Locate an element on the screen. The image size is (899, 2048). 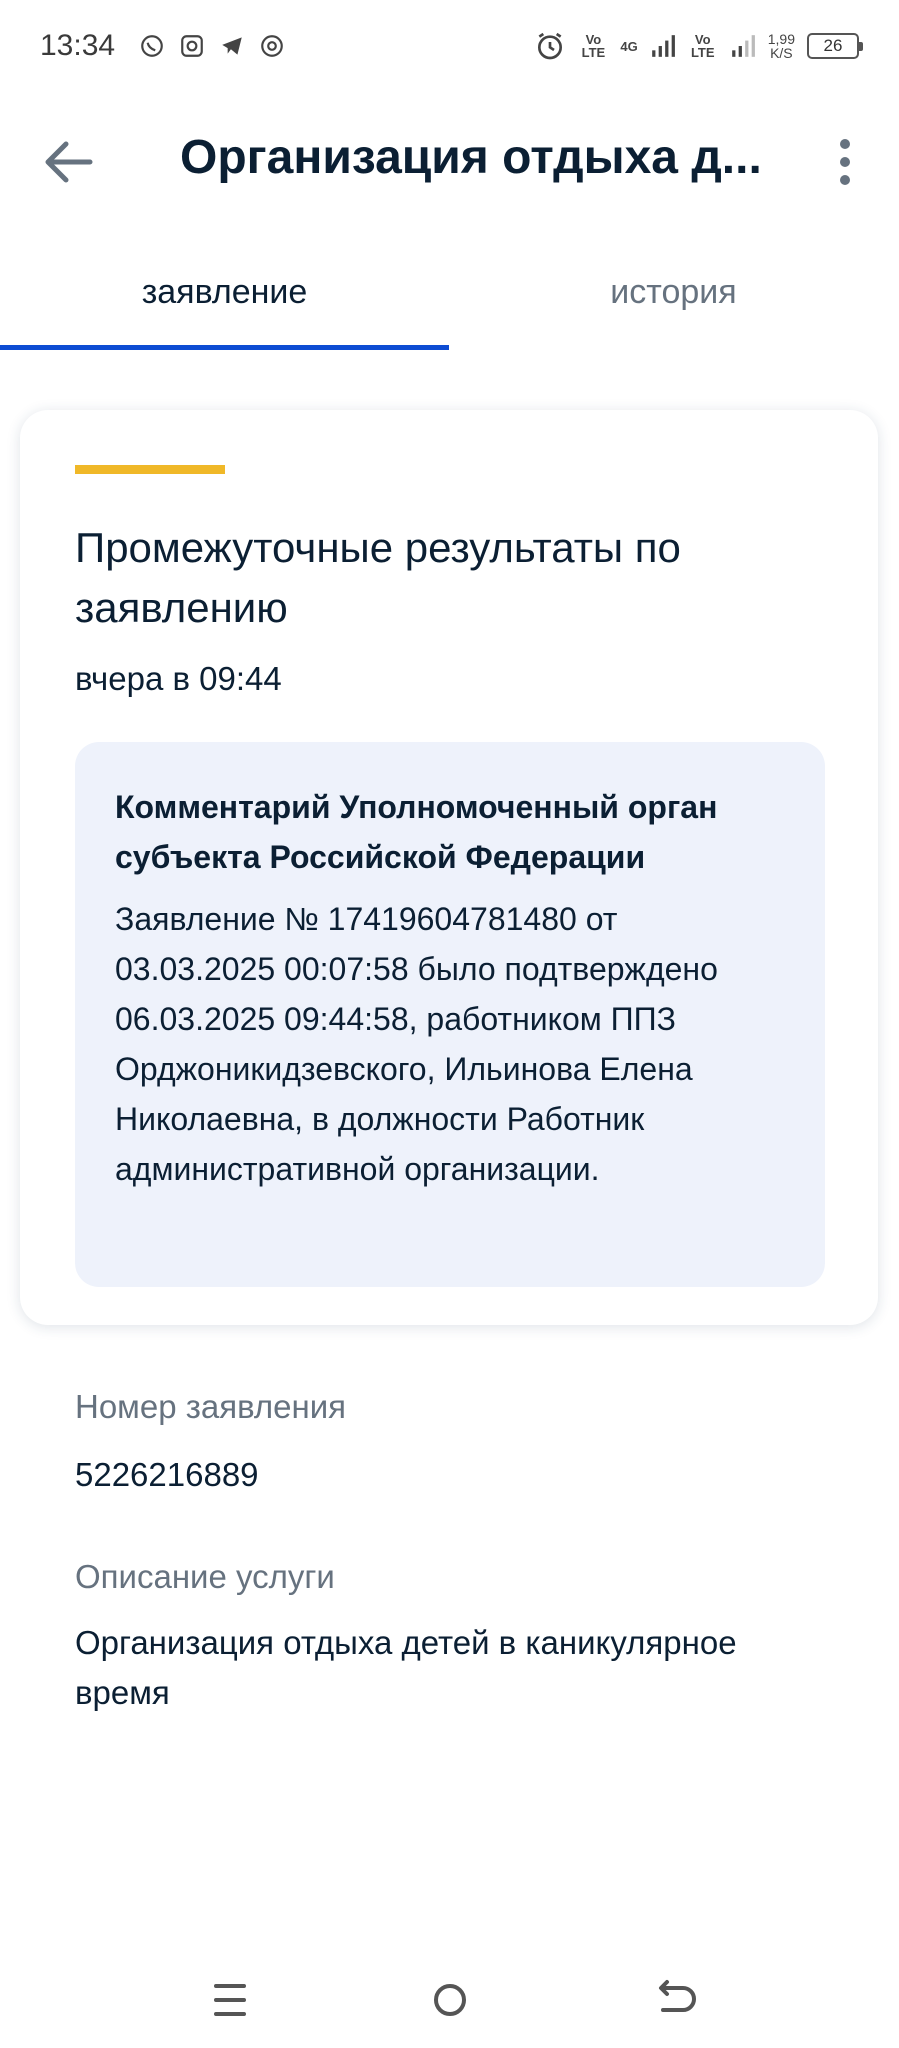
whatsapp-icon is located at coordinates (152, 46).